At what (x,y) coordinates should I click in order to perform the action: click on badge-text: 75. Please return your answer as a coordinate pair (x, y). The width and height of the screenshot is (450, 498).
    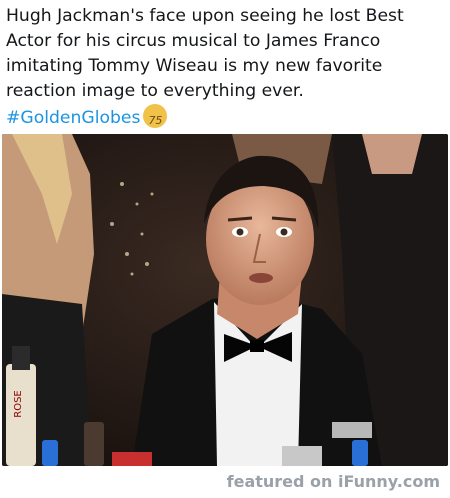
    Looking at the image, I should click on (155, 120).